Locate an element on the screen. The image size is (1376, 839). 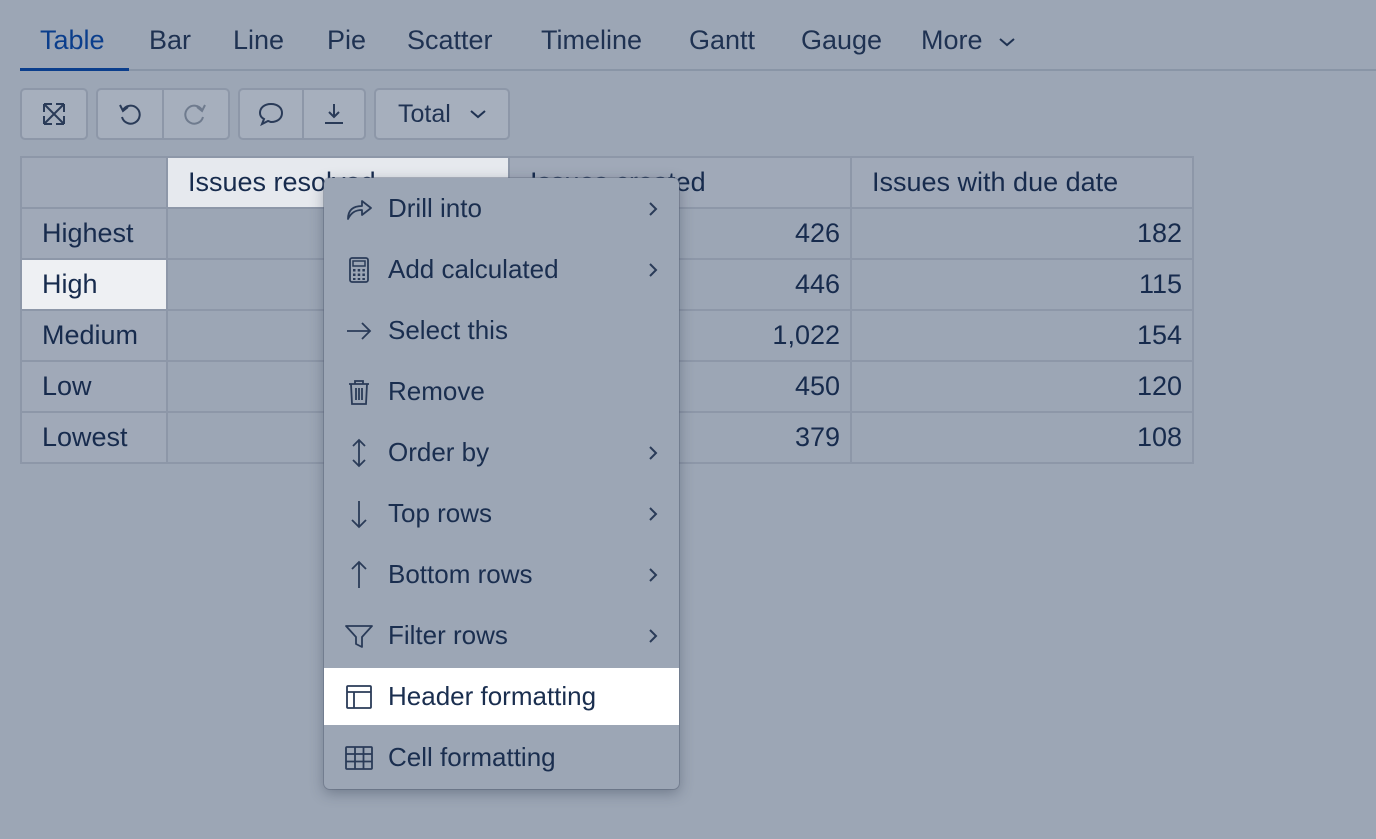
row-header: Highest is located at coordinates (94, 233).